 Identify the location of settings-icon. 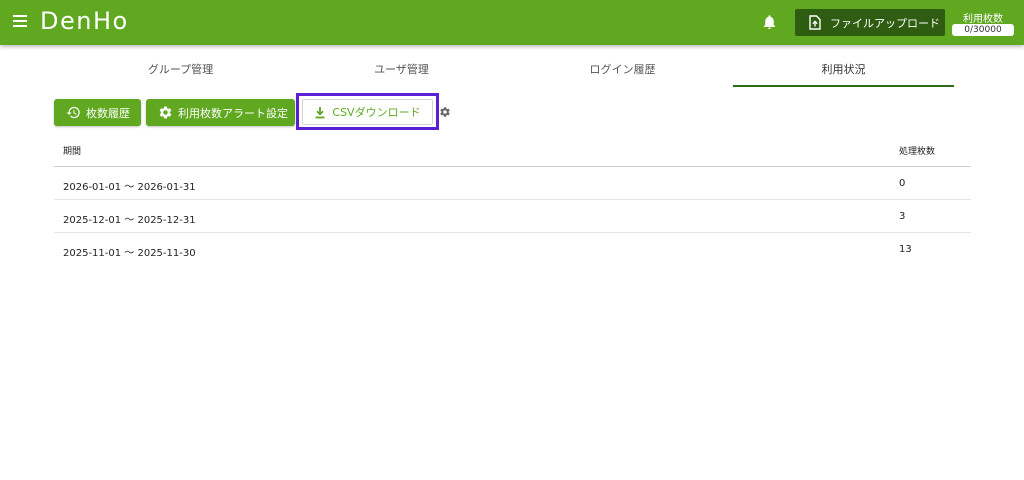
(445, 112).